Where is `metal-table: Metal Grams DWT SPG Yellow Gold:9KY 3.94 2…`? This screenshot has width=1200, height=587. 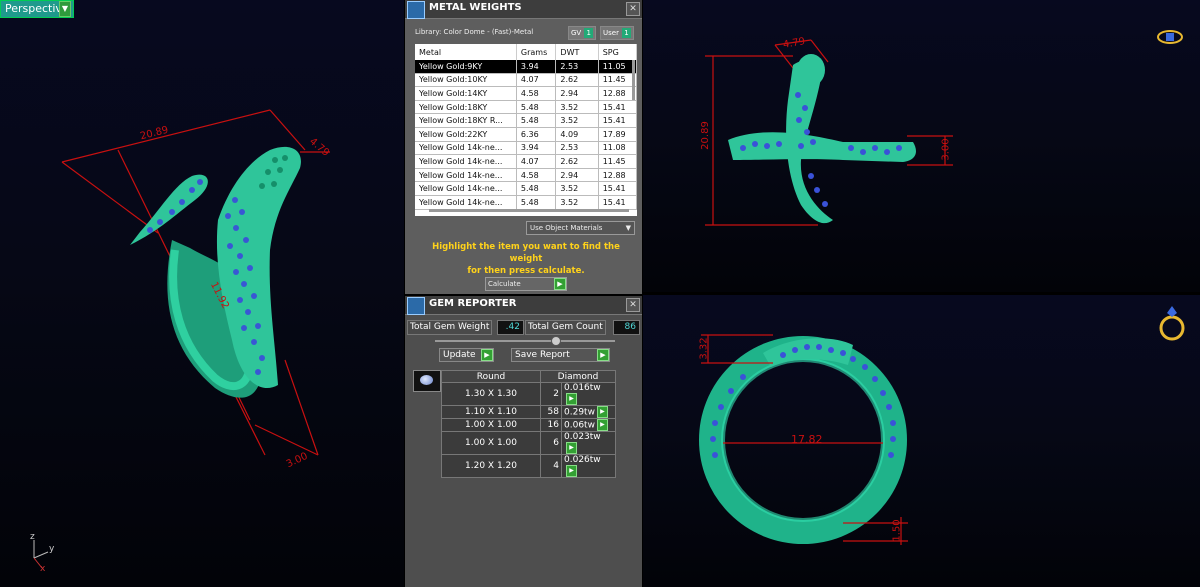 metal-table: Metal Grams DWT SPG Yellow Gold:9KY 3.94 2… is located at coordinates (526, 130).